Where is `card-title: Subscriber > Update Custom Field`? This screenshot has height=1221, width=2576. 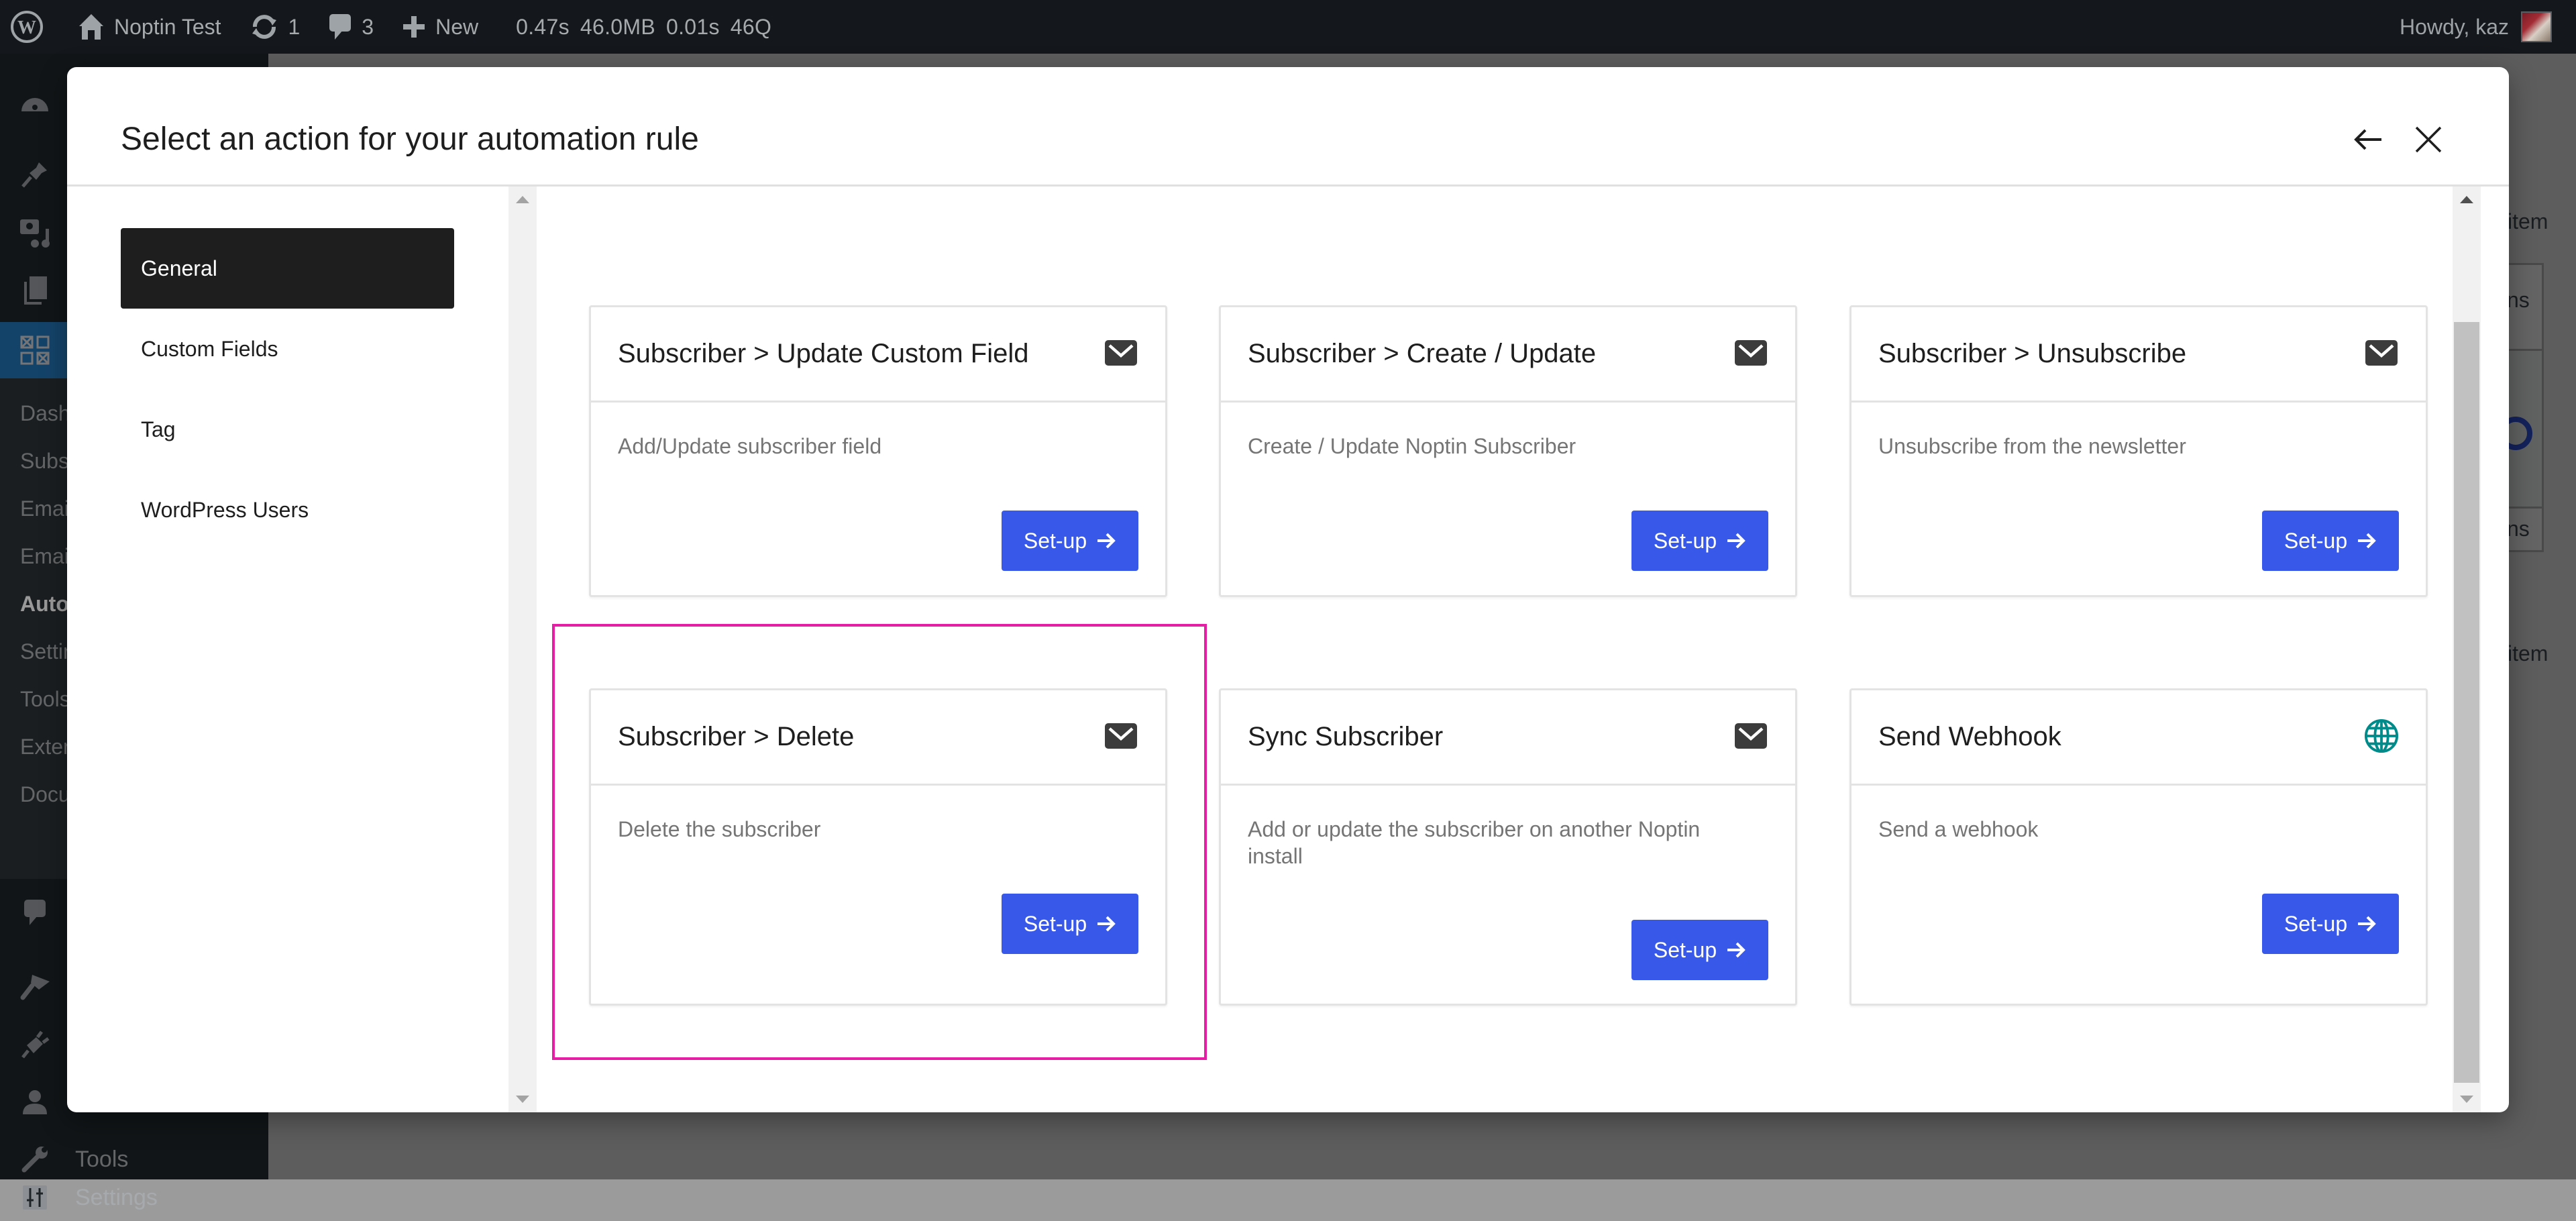 card-title: Subscriber > Update Custom Field is located at coordinates (823, 353).